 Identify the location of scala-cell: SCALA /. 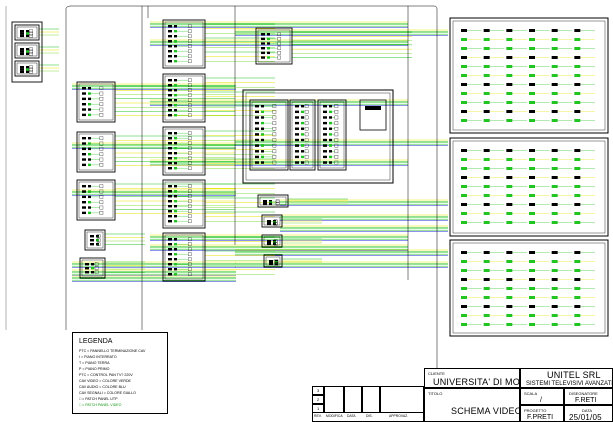
(542, 396).